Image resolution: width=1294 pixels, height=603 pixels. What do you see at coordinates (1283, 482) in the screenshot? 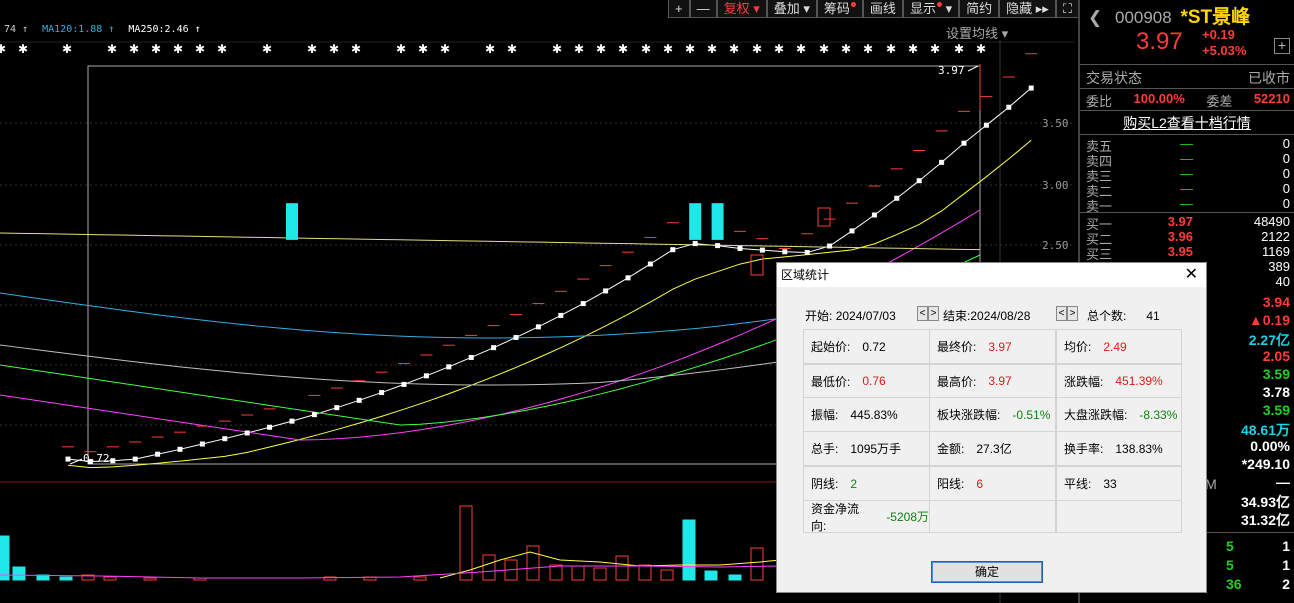
I see `stat-value: —` at bounding box center [1283, 482].